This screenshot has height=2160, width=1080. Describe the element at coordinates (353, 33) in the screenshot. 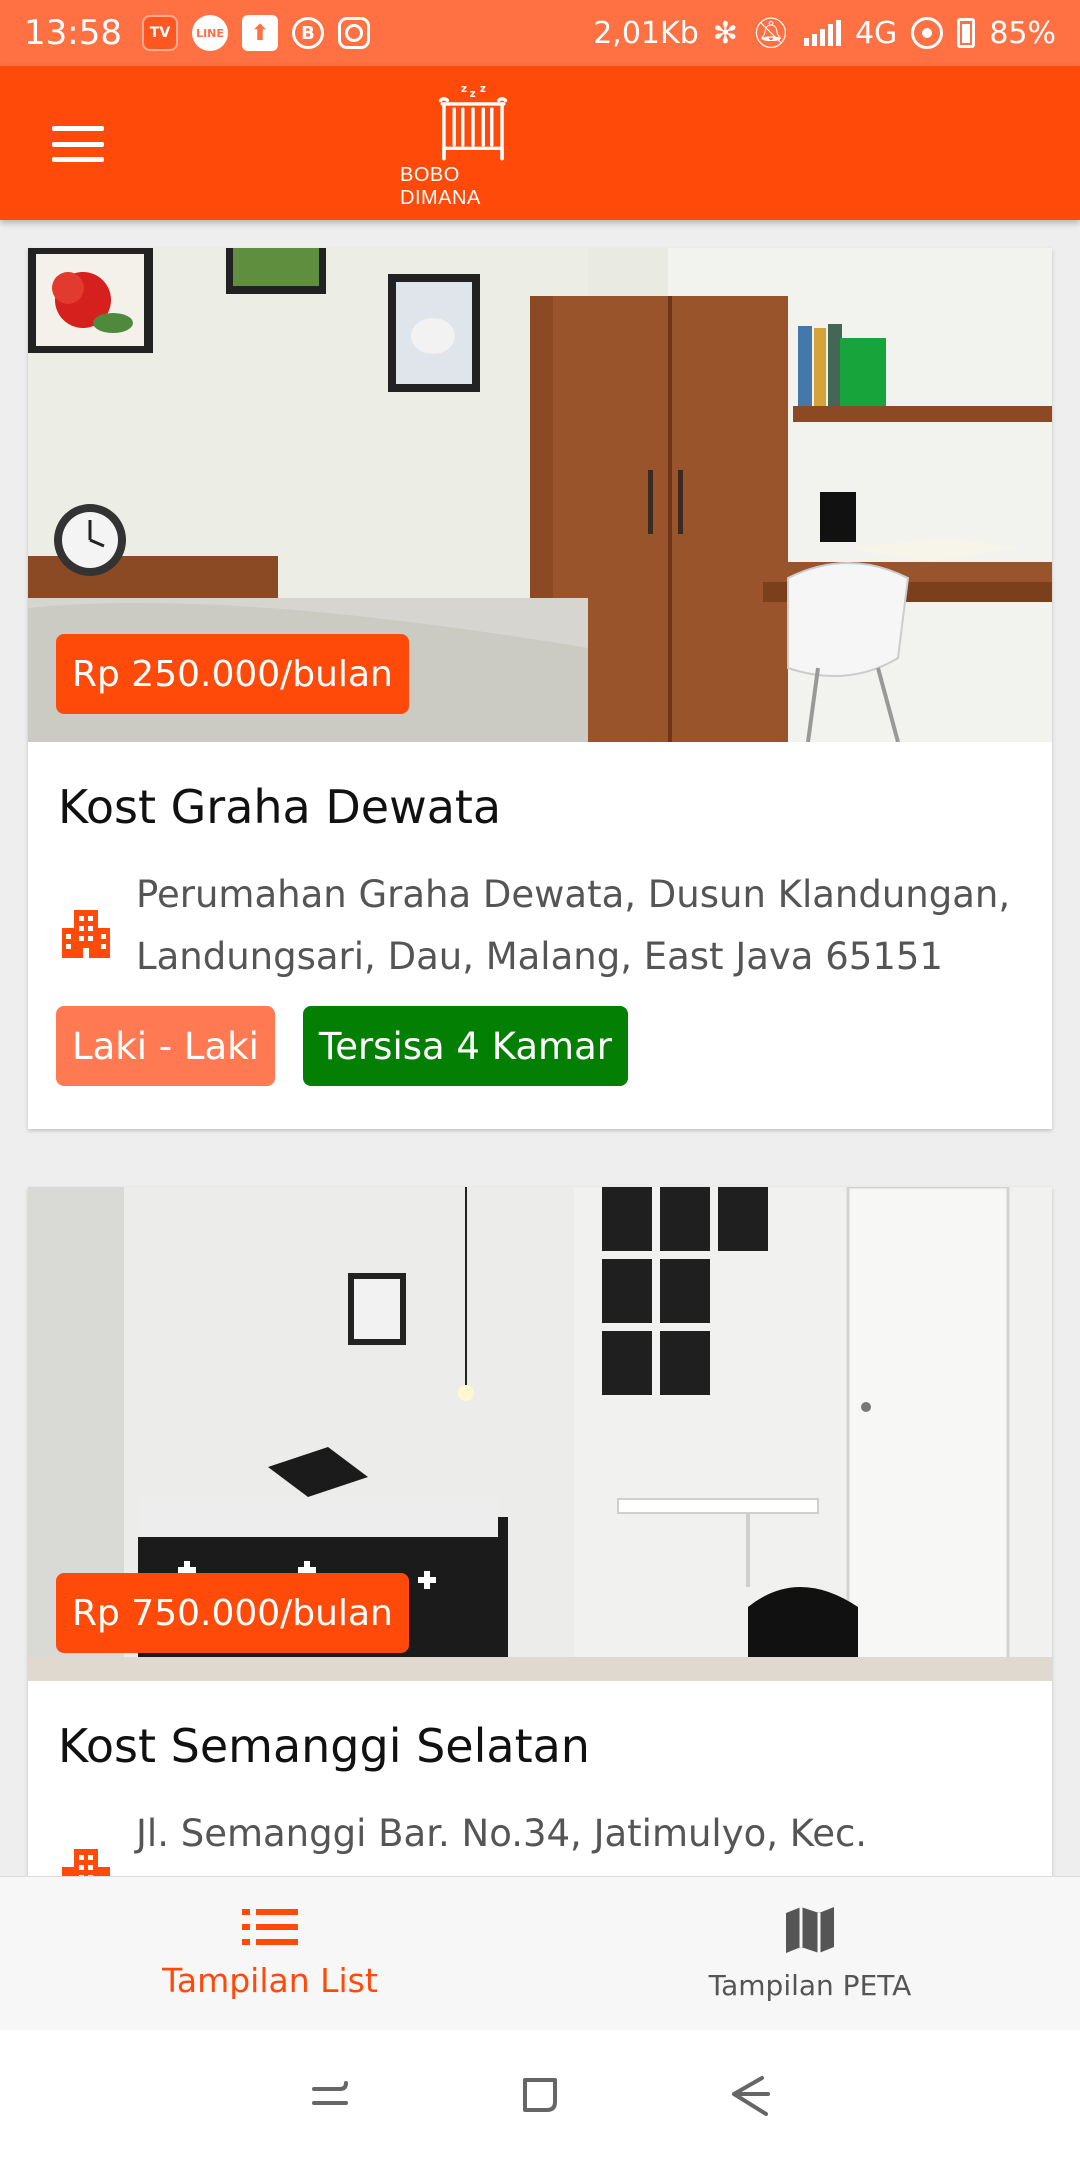

I see `instagram-icon` at that location.